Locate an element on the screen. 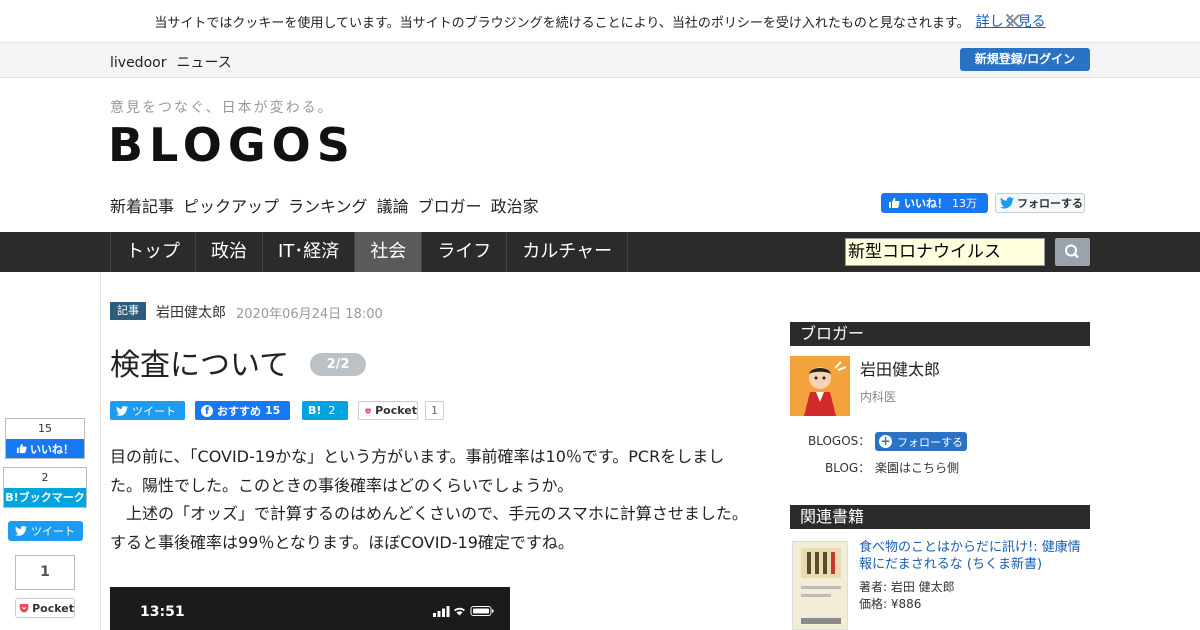 The height and width of the screenshot is (630, 1200). follow-button: + フォローする is located at coordinates (921, 441).